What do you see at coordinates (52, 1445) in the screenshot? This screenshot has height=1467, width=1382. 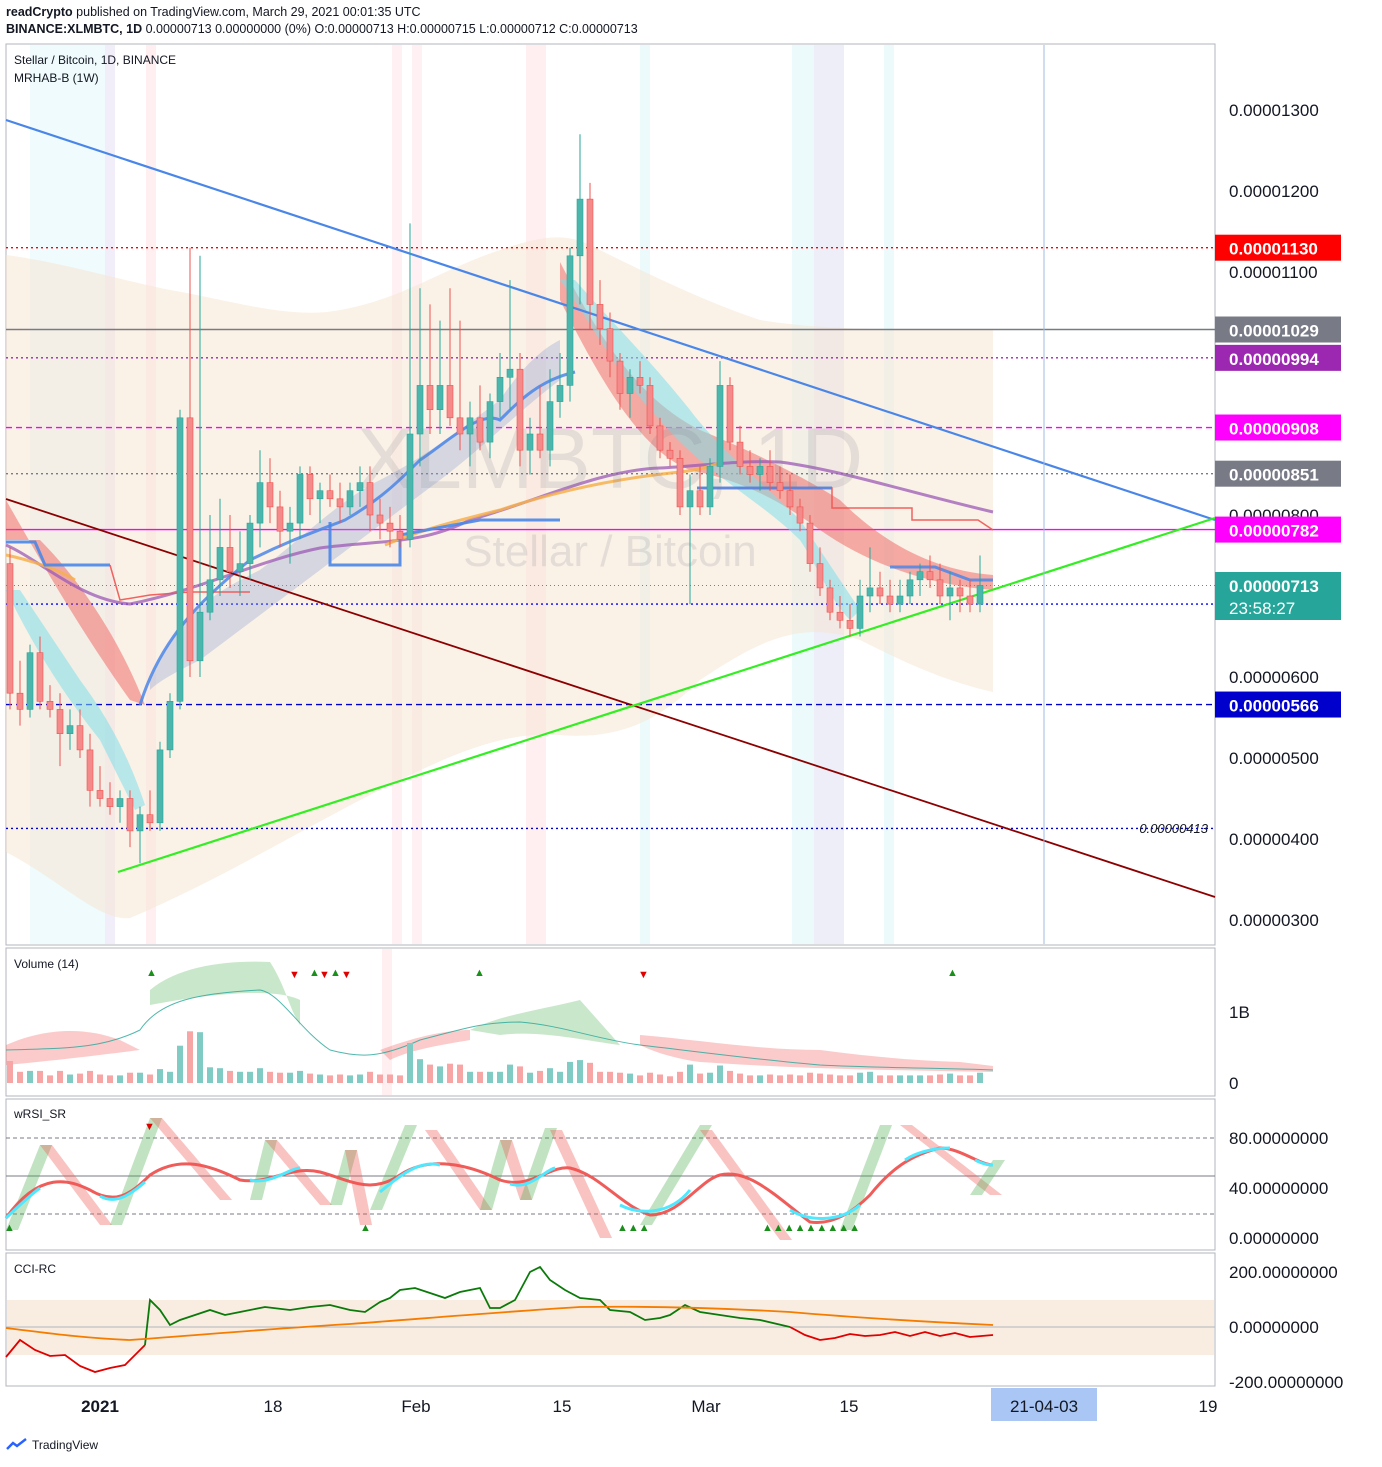 I see `tradingview-footer: TradingView` at bounding box center [52, 1445].